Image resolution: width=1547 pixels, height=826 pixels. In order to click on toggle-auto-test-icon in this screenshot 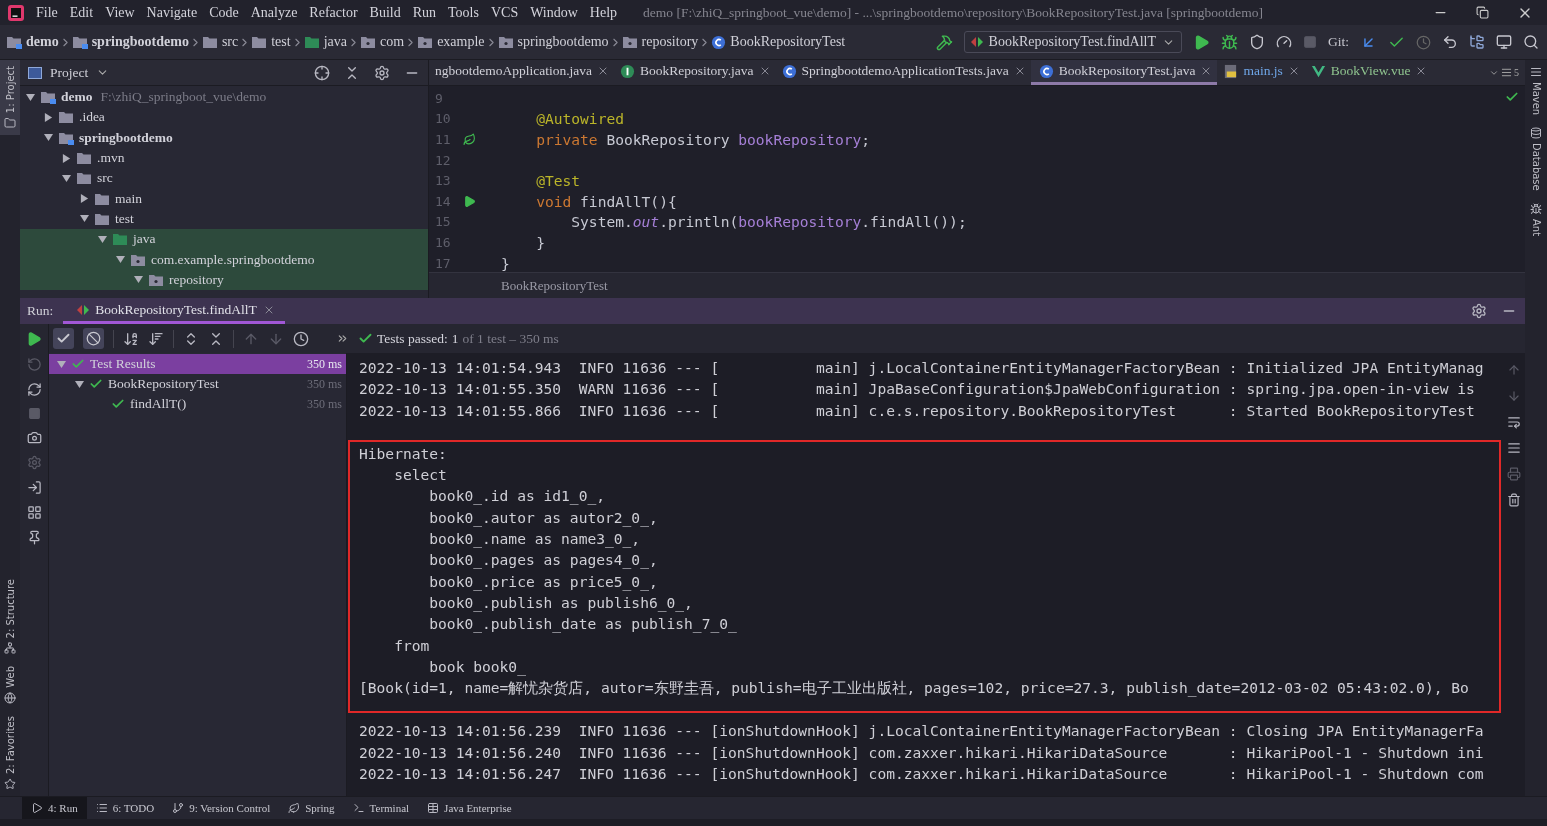, I will do `click(34, 389)`.